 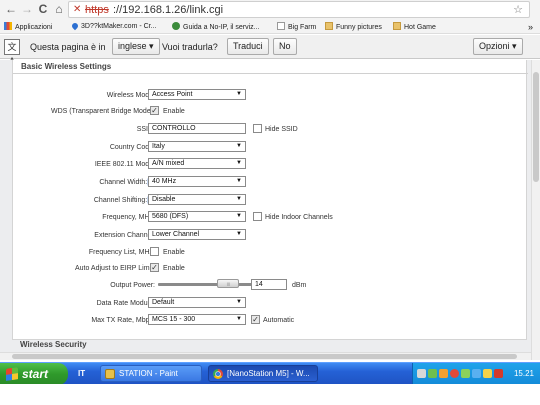 I want to click on ieee-mode-select: A/N mixed, so click(x=197, y=163).